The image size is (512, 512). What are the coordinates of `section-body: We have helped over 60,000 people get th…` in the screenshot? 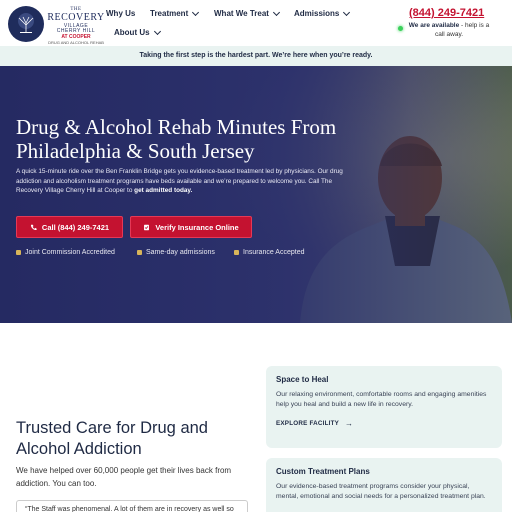 It's located at (124, 477).